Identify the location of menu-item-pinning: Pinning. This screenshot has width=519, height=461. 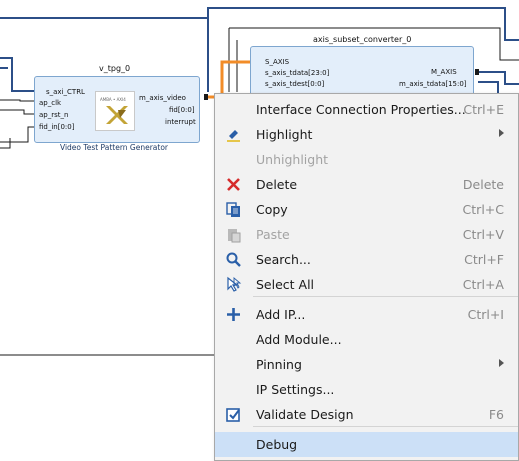
(366, 364).